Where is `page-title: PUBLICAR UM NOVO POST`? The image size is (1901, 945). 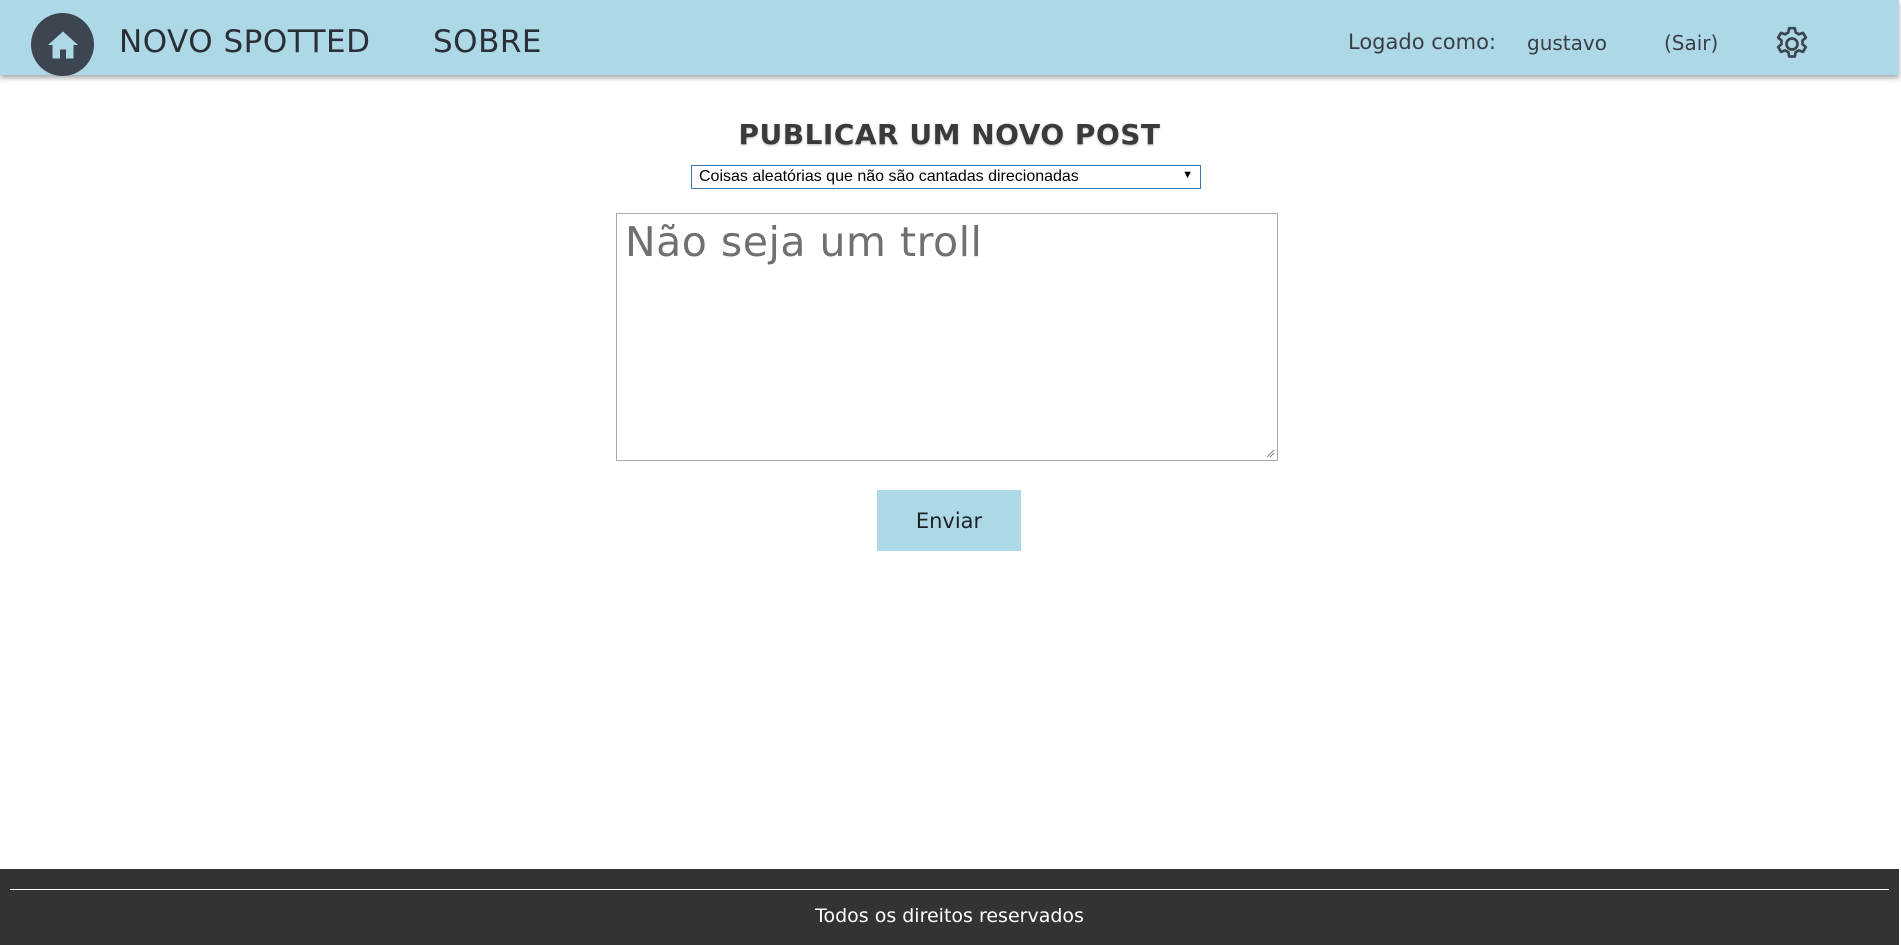
page-title: PUBLICAR UM NOVO POST is located at coordinates (949, 134).